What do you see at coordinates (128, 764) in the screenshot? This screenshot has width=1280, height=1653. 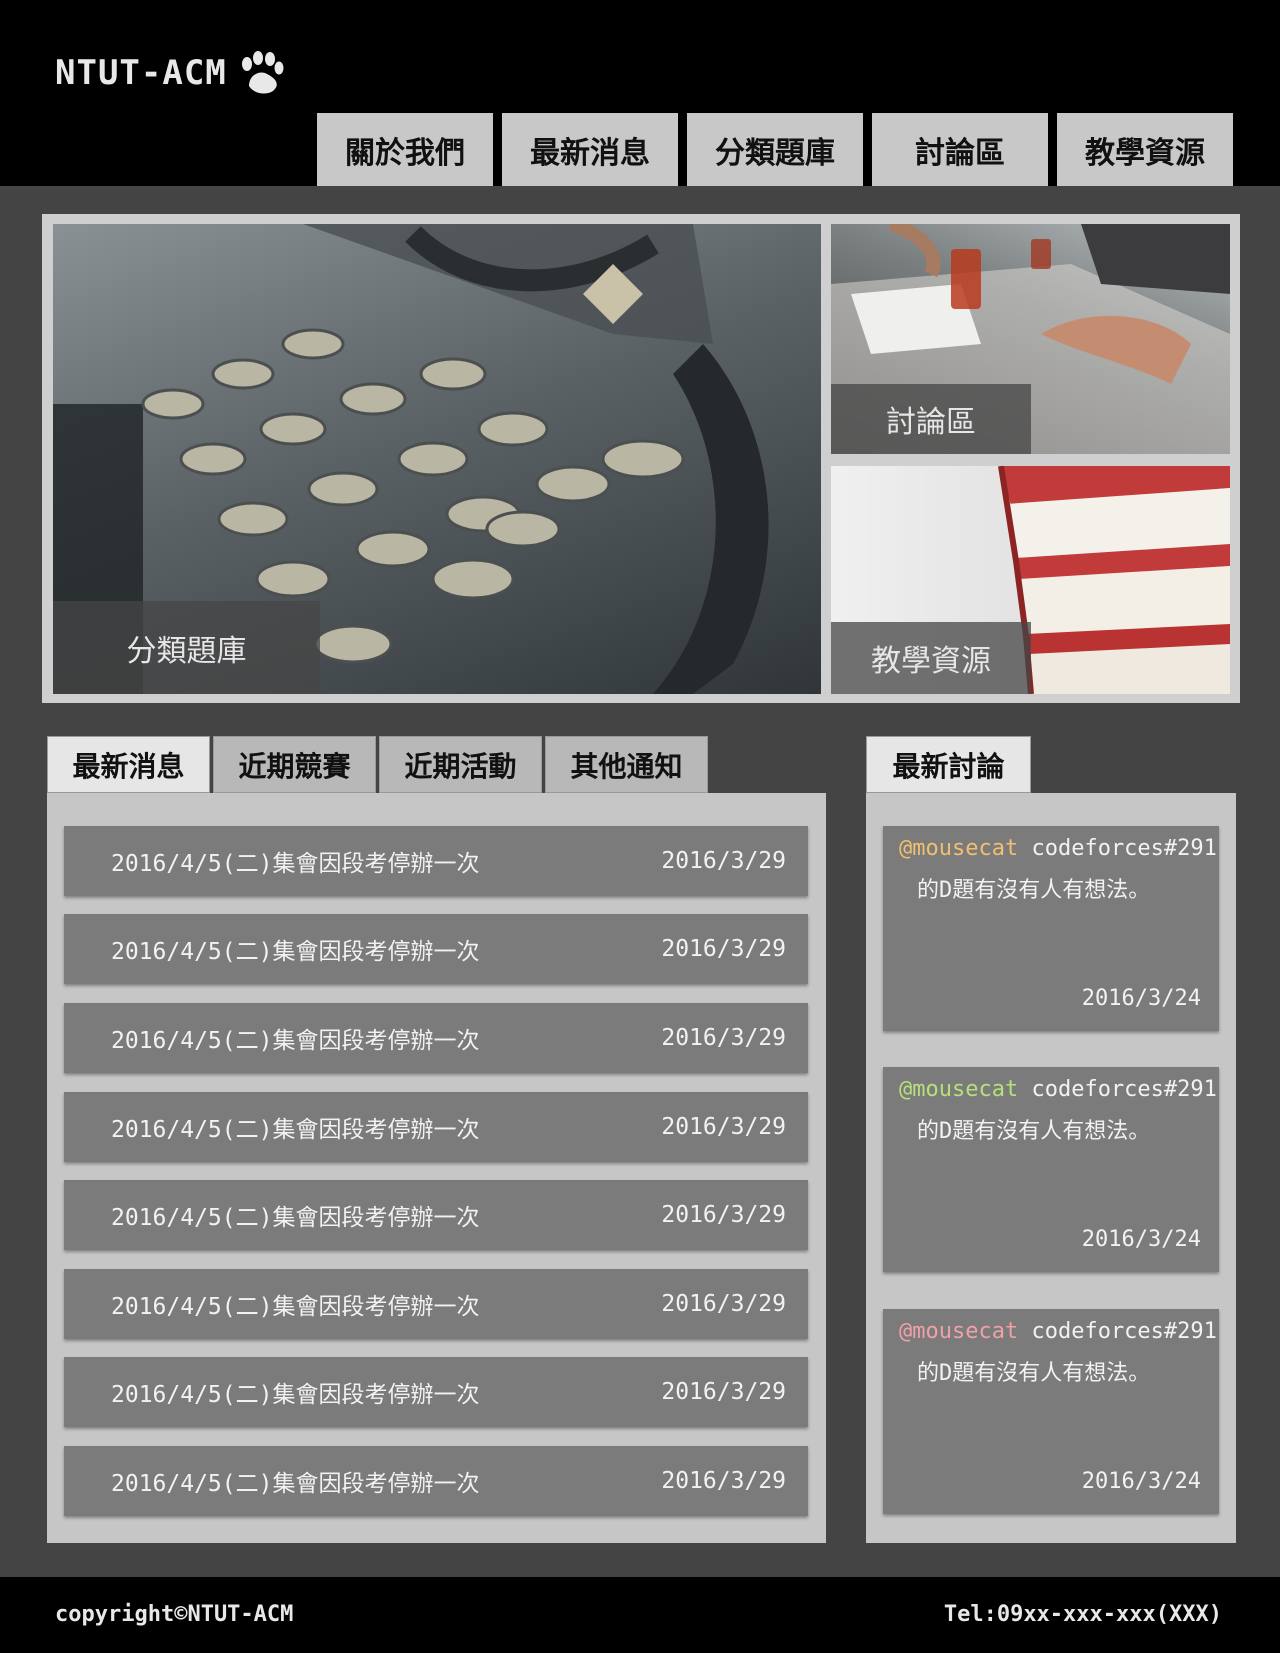 I see `tab-latest-news: 最新消息` at bounding box center [128, 764].